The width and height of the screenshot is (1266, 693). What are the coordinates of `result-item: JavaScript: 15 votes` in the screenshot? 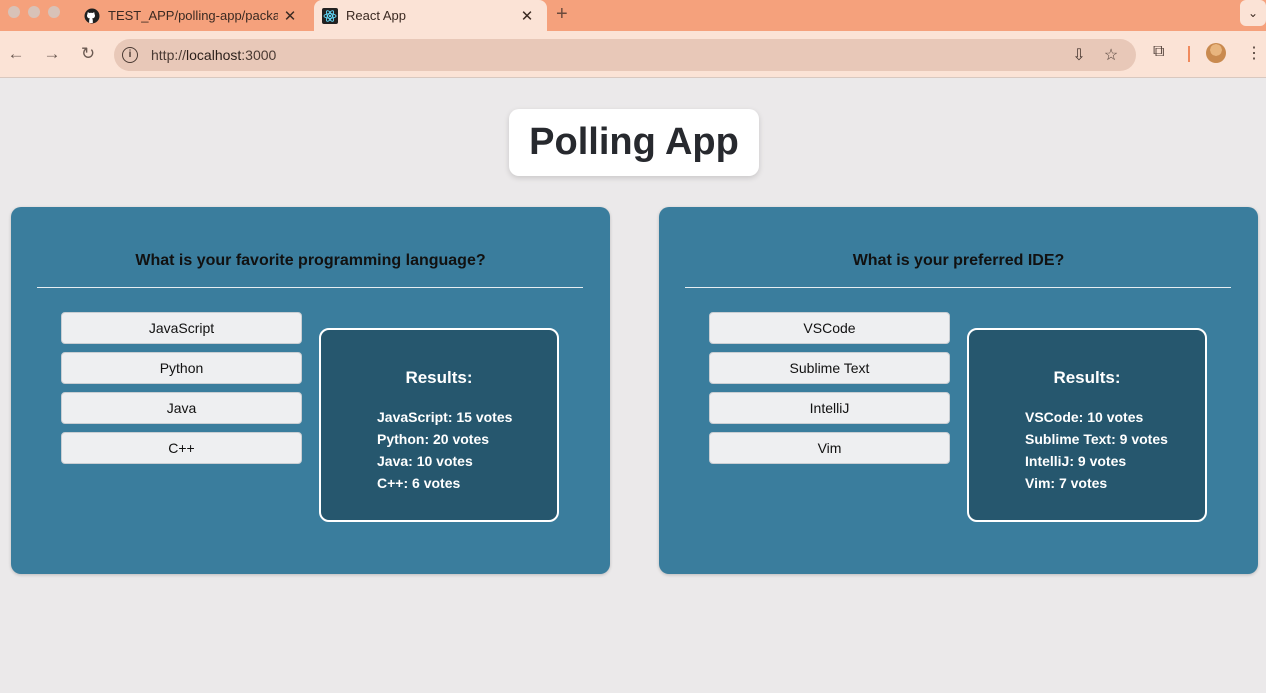 It's located at (445, 417).